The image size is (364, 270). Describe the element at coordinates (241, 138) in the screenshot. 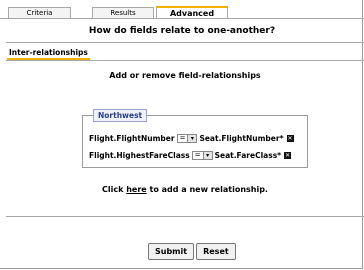

I see `right-field: Seat.FlightNumber*` at that location.